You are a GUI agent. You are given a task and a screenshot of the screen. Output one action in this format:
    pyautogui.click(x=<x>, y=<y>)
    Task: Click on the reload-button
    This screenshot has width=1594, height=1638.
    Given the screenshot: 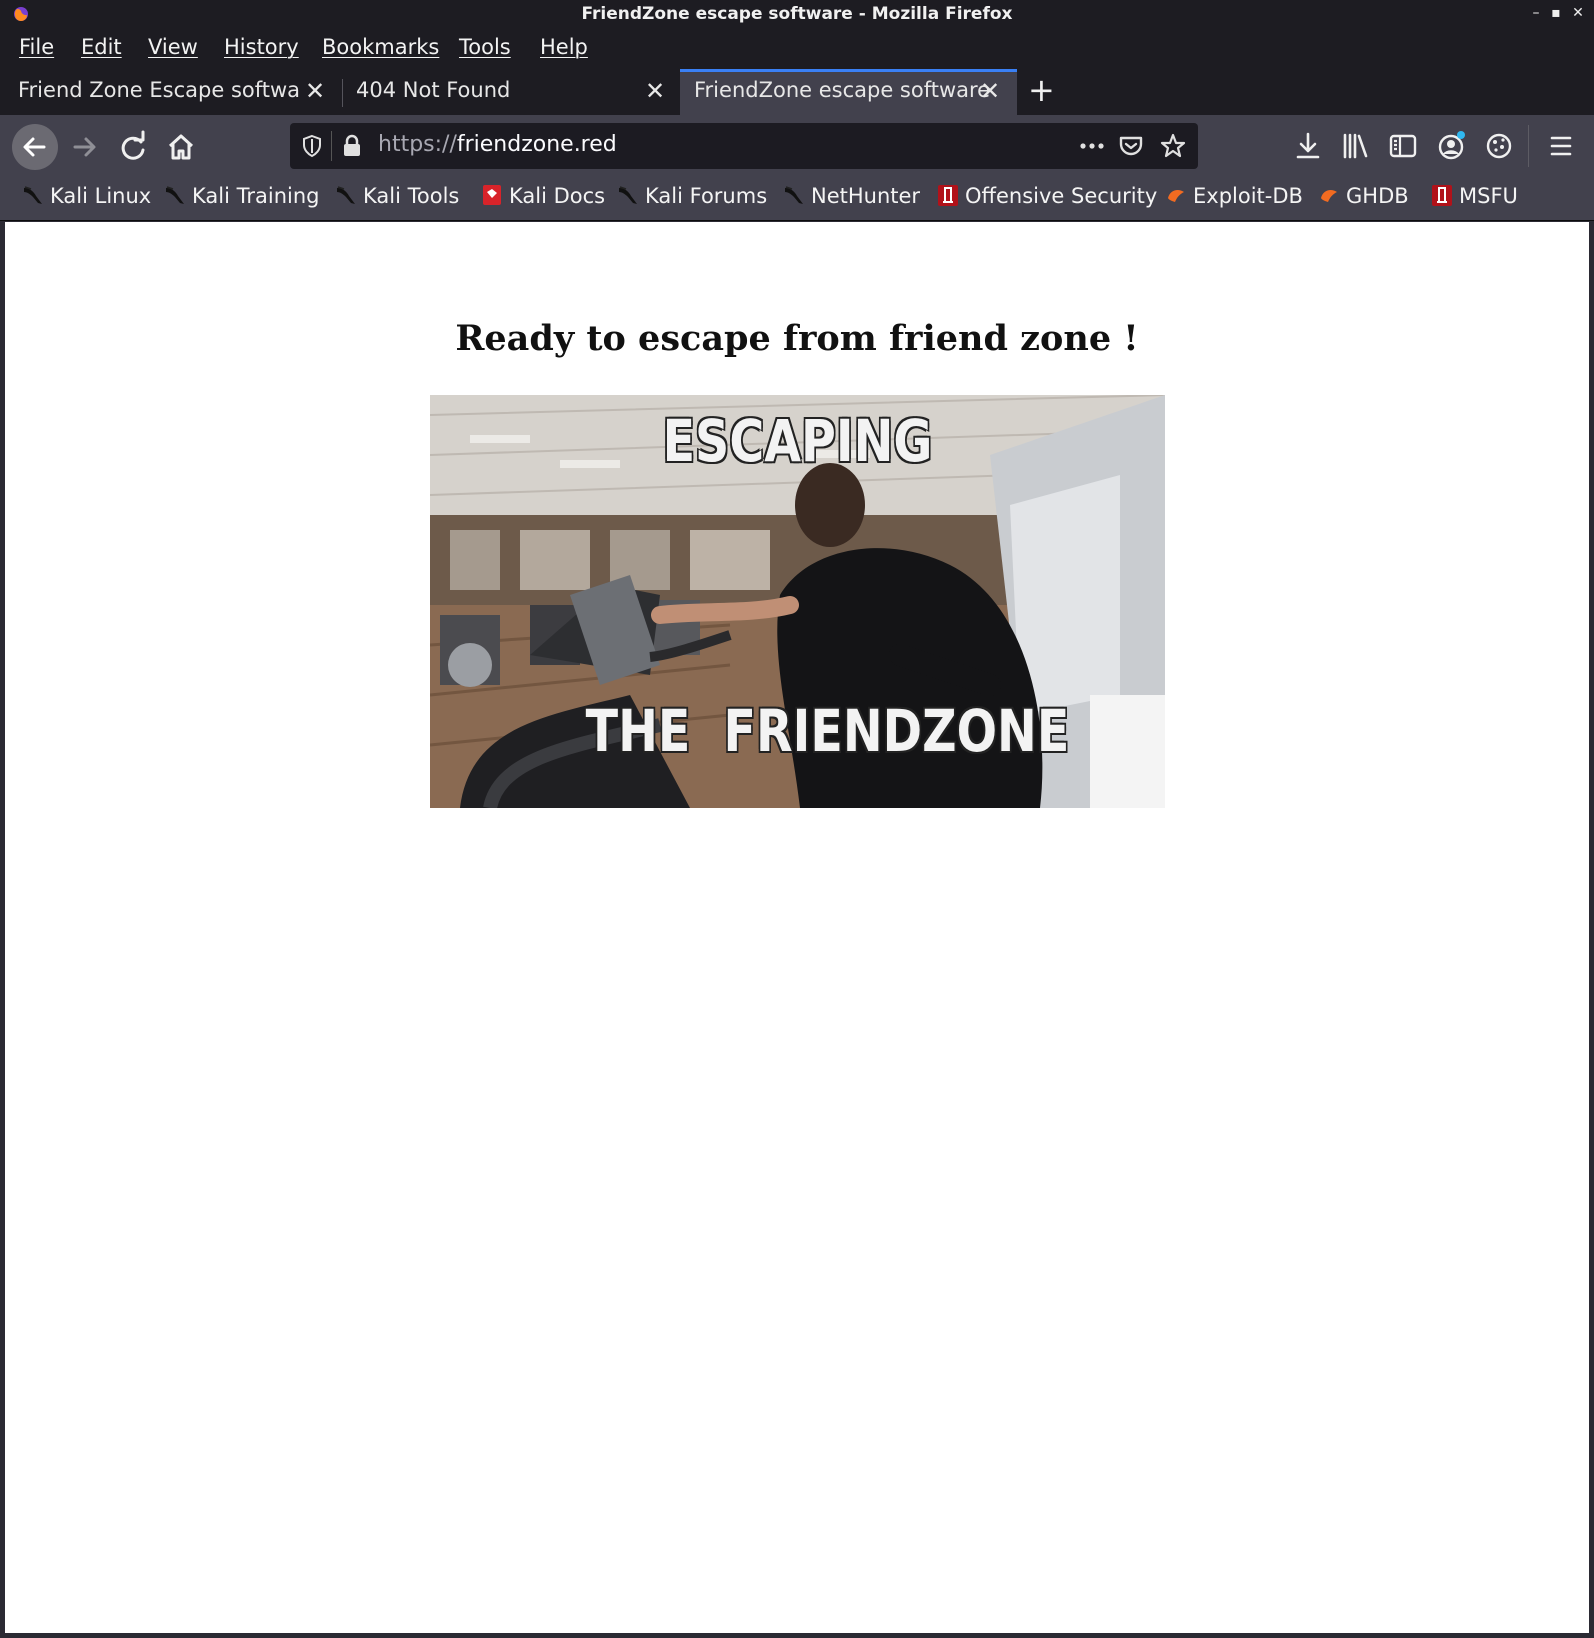 What is the action you would take?
    pyautogui.click(x=133, y=147)
    